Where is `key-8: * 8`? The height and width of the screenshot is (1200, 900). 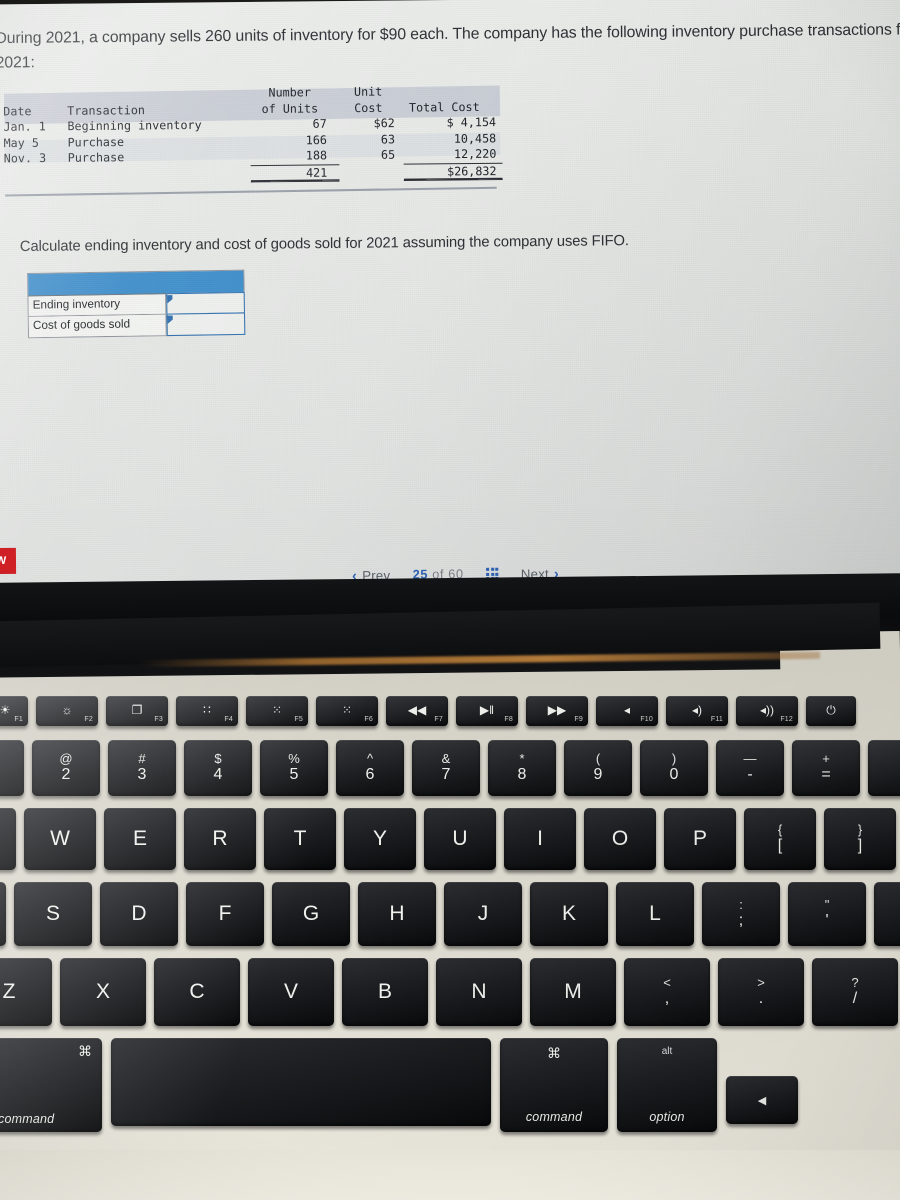 key-8: * 8 is located at coordinates (522, 768).